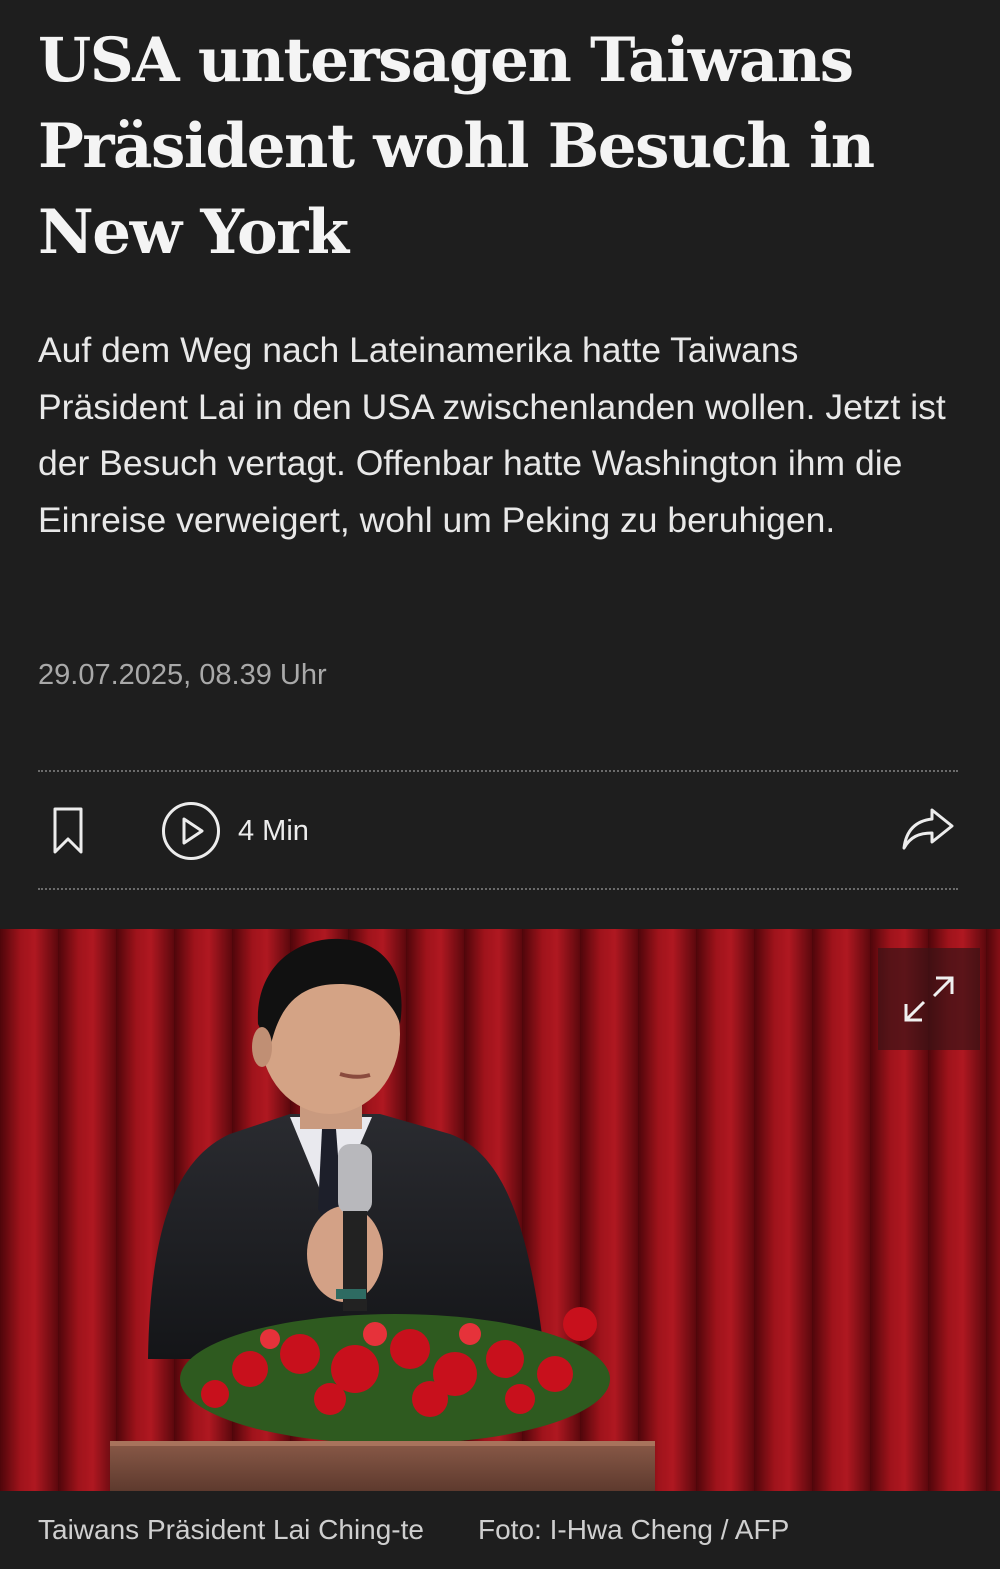  I want to click on article-toolbar: 4 Min, so click(500, 830).